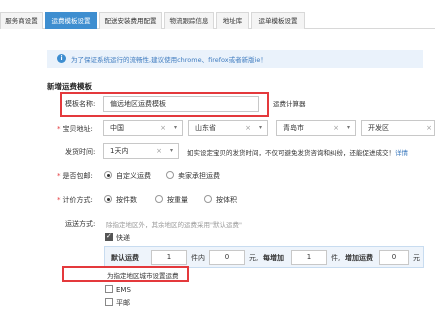 Image resolution: width=435 pixels, height=310 pixels. I want to click on city-select: 青岛市 × ▾, so click(316, 128).